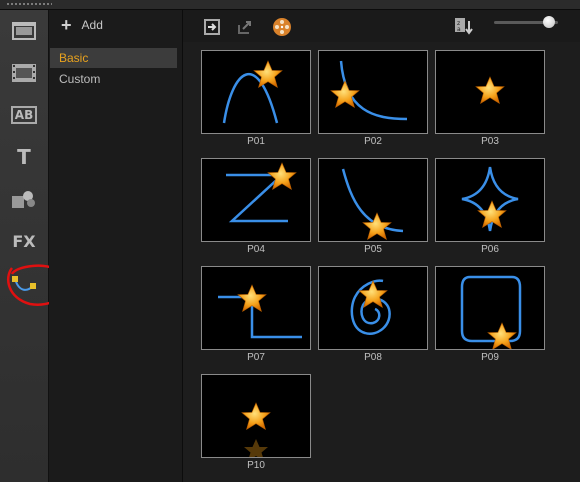 This screenshot has width=580, height=482. What do you see at coordinates (245, 27) in the screenshot?
I see `export-icon` at bounding box center [245, 27].